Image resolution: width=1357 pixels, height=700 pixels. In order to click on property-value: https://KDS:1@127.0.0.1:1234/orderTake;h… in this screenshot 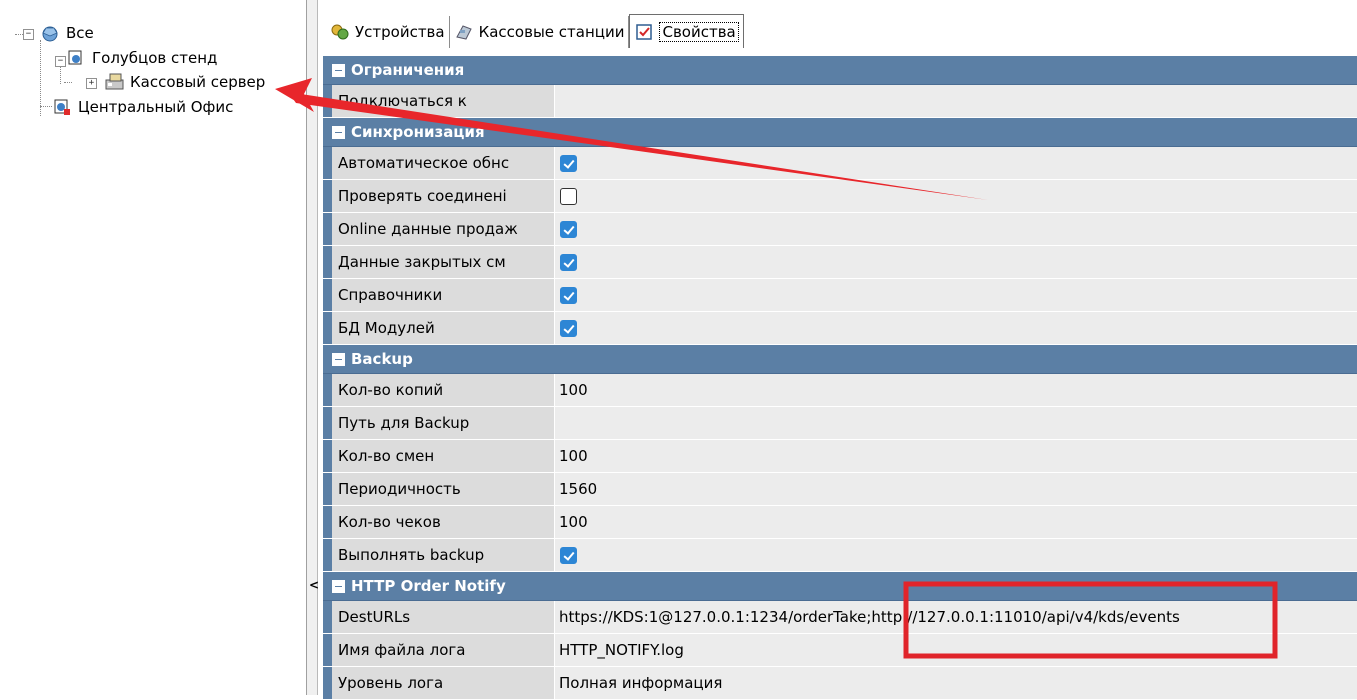, I will do `click(956, 617)`.